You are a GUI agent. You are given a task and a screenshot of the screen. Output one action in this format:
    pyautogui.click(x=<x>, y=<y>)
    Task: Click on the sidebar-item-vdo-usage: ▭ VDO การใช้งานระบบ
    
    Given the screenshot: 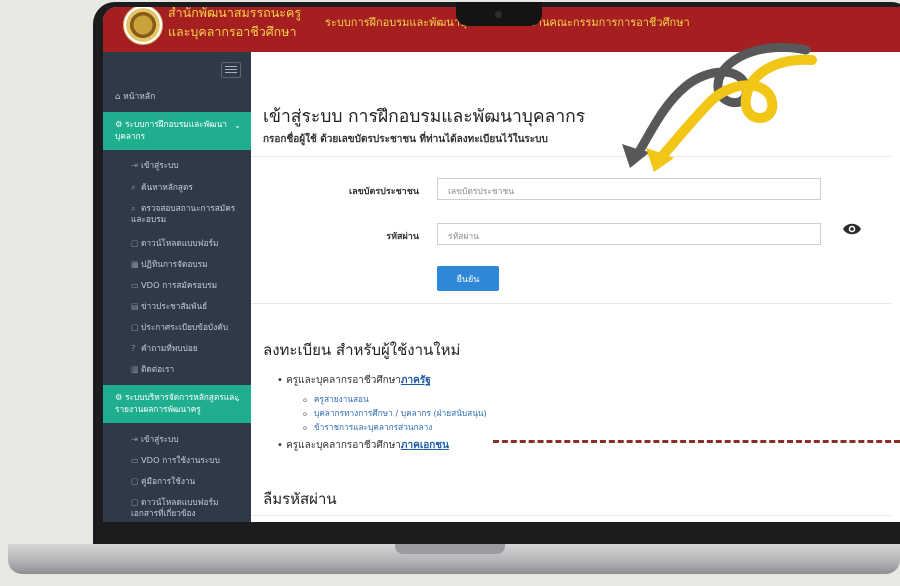 What is the action you would take?
    pyautogui.click(x=175, y=460)
    